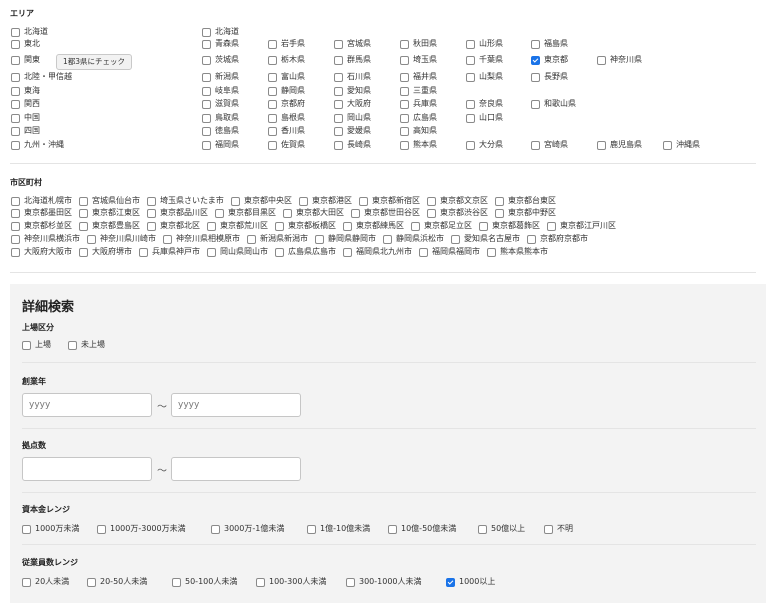  What do you see at coordinates (509, 226) in the screenshot?
I see `city-checkbox: 東京都葛飾区` at bounding box center [509, 226].